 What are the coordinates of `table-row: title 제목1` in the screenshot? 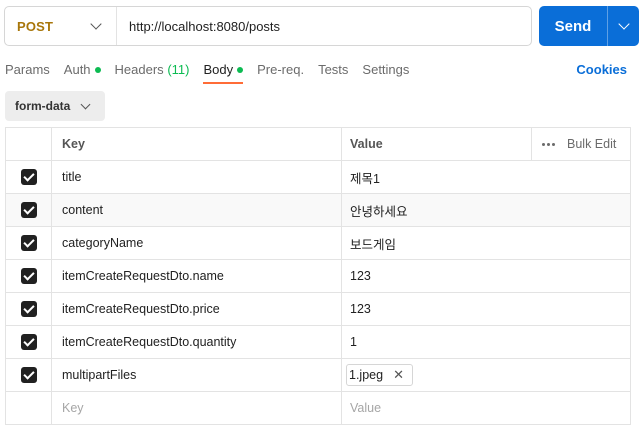 It's located at (318, 177).